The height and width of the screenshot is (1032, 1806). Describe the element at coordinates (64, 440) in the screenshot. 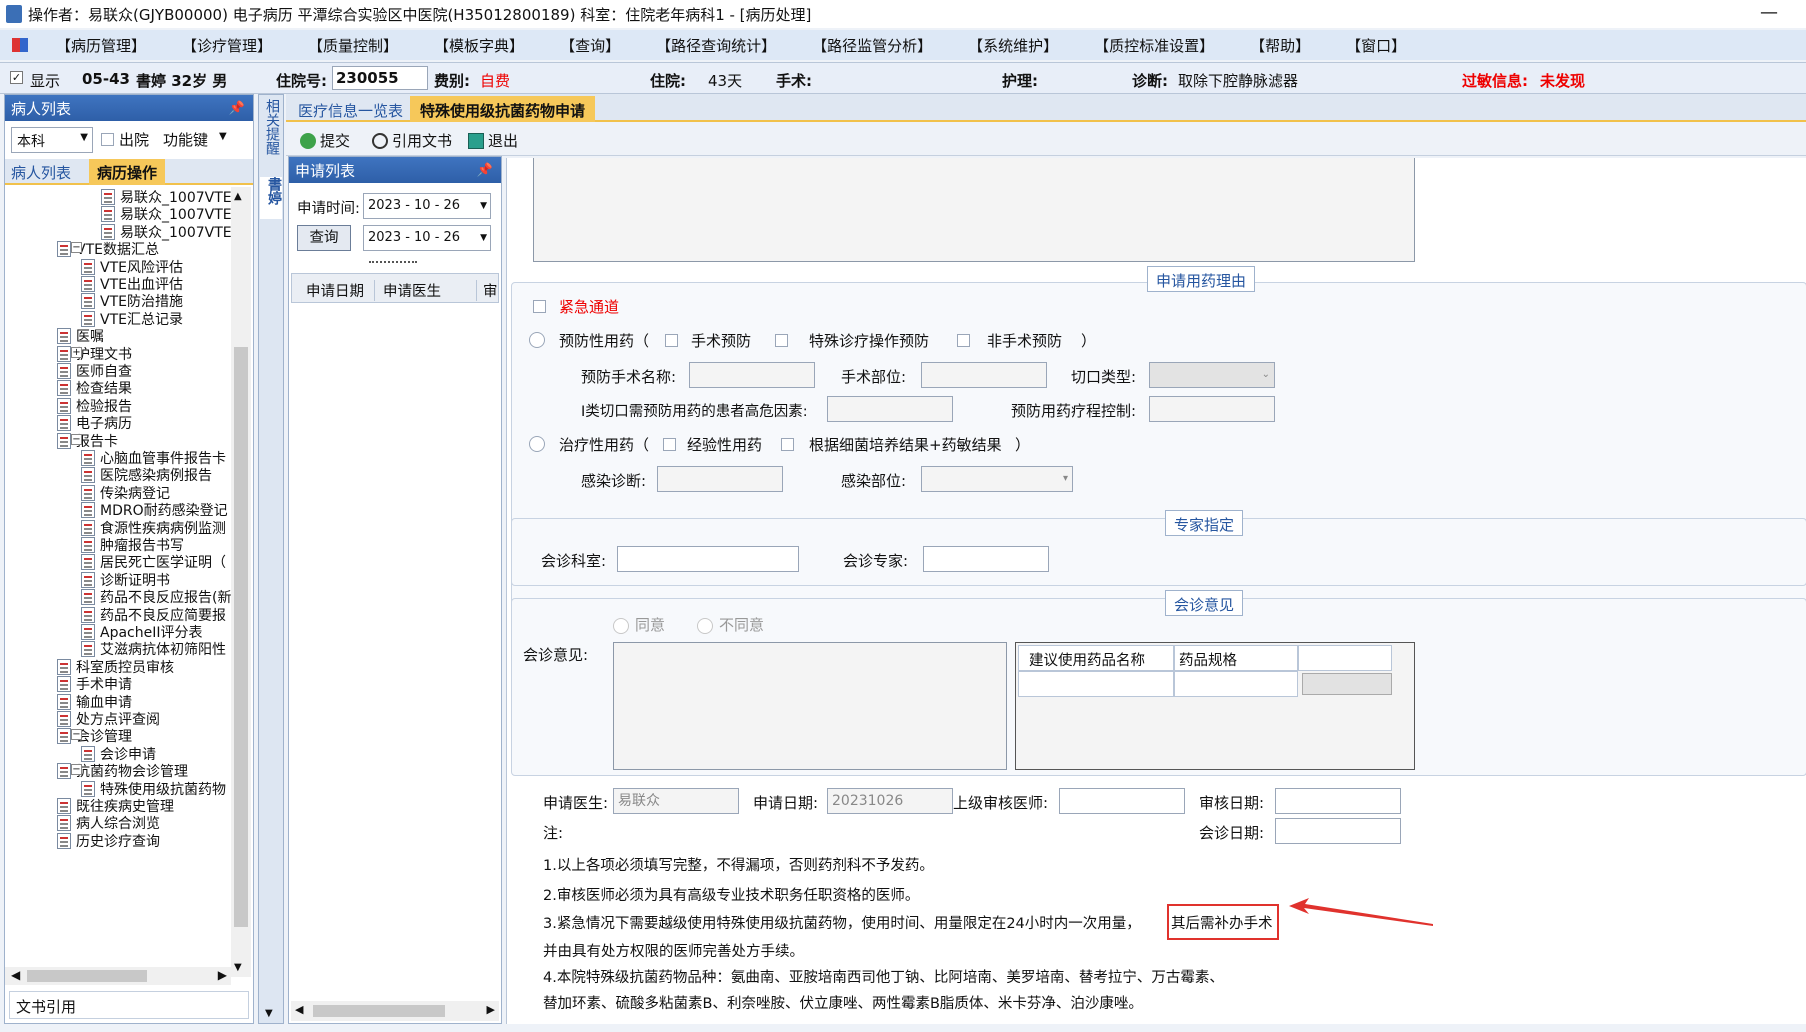

I see `document-icon` at that location.